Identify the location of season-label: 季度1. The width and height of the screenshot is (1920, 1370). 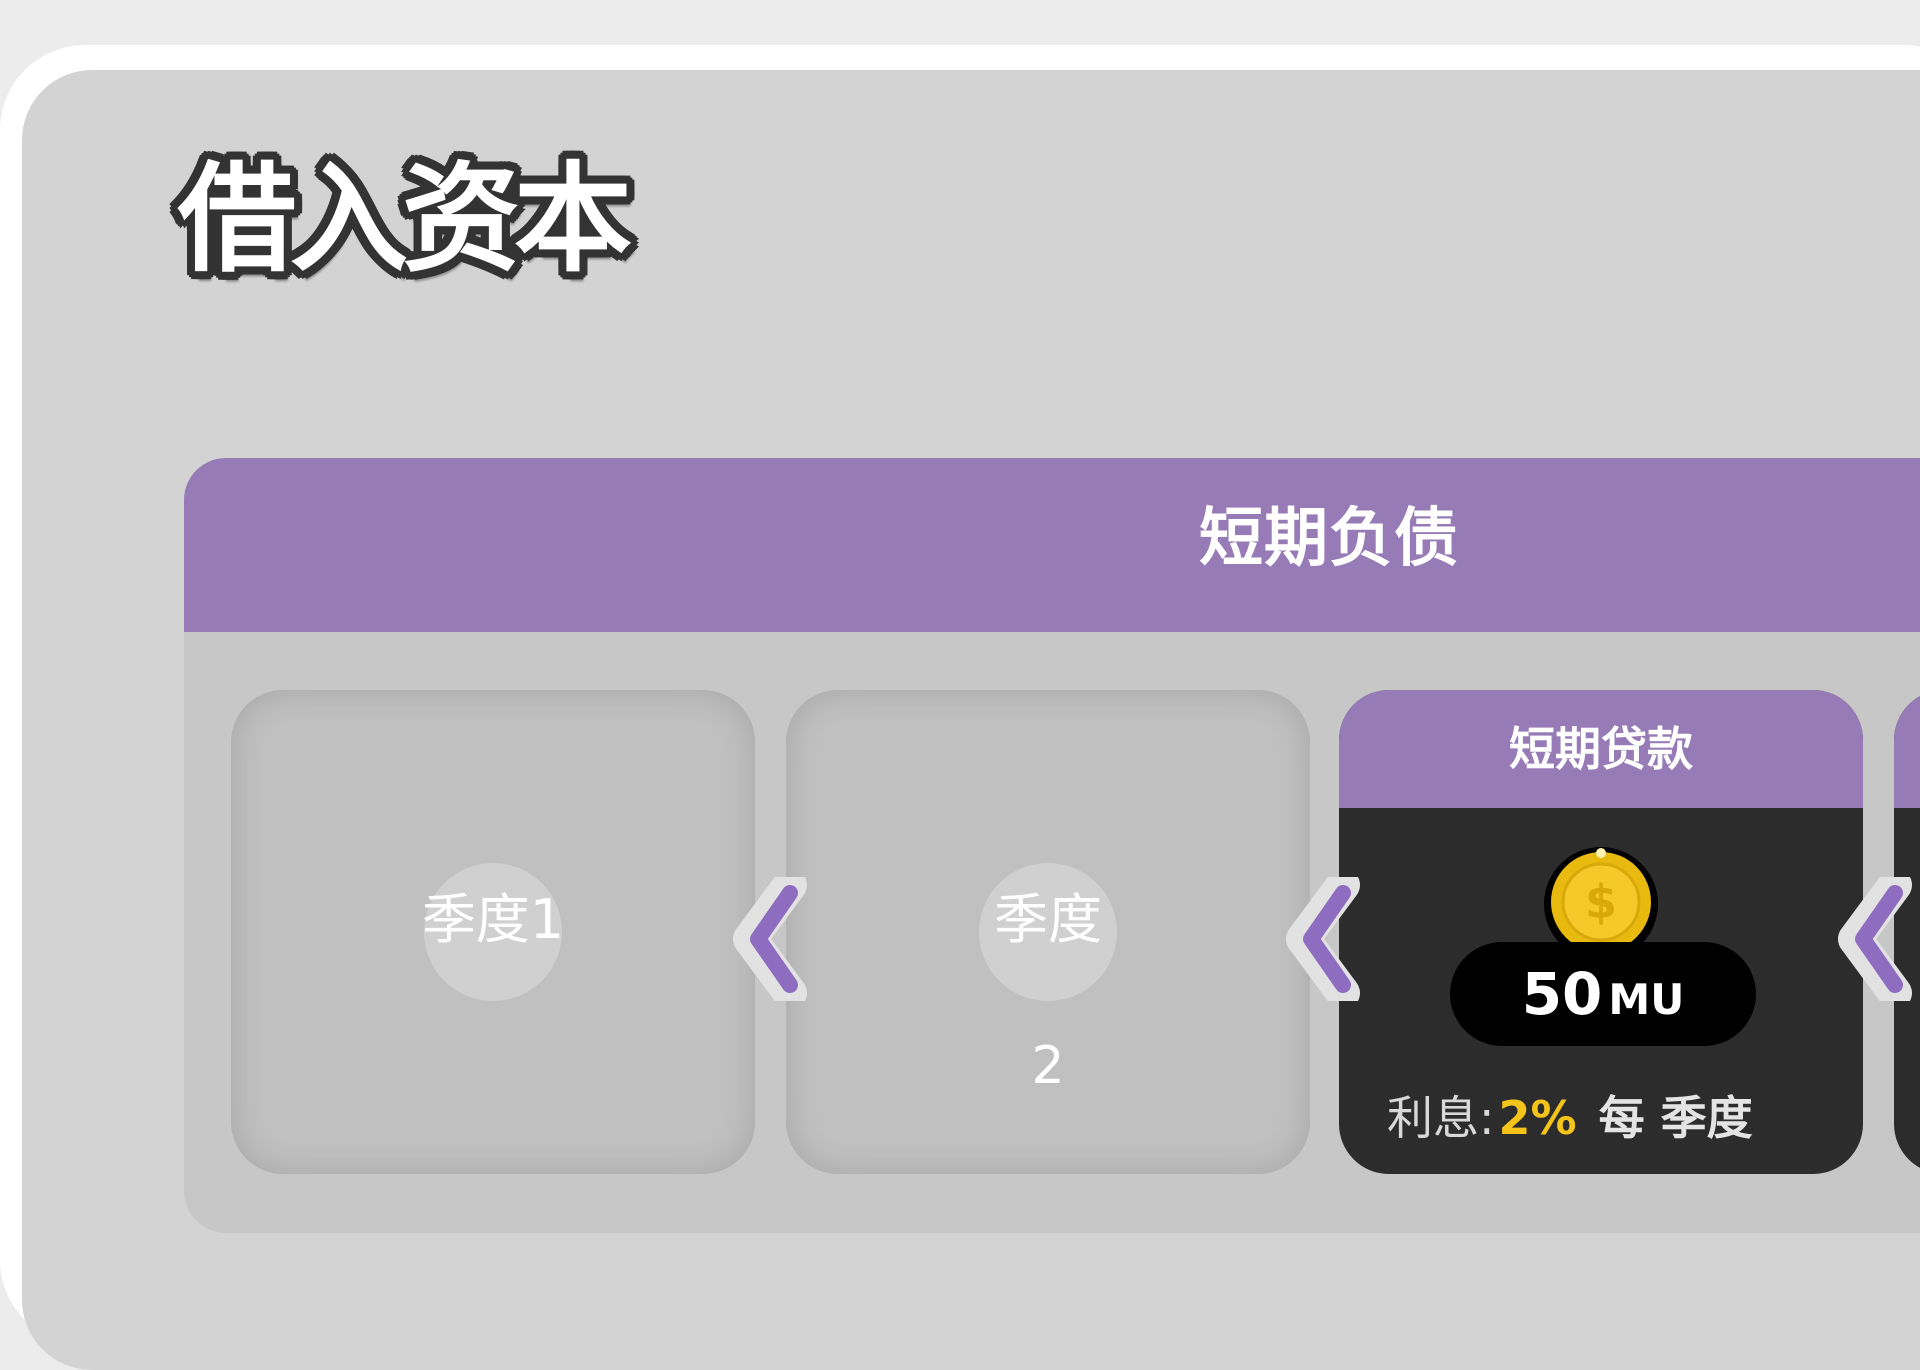
(493, 919).